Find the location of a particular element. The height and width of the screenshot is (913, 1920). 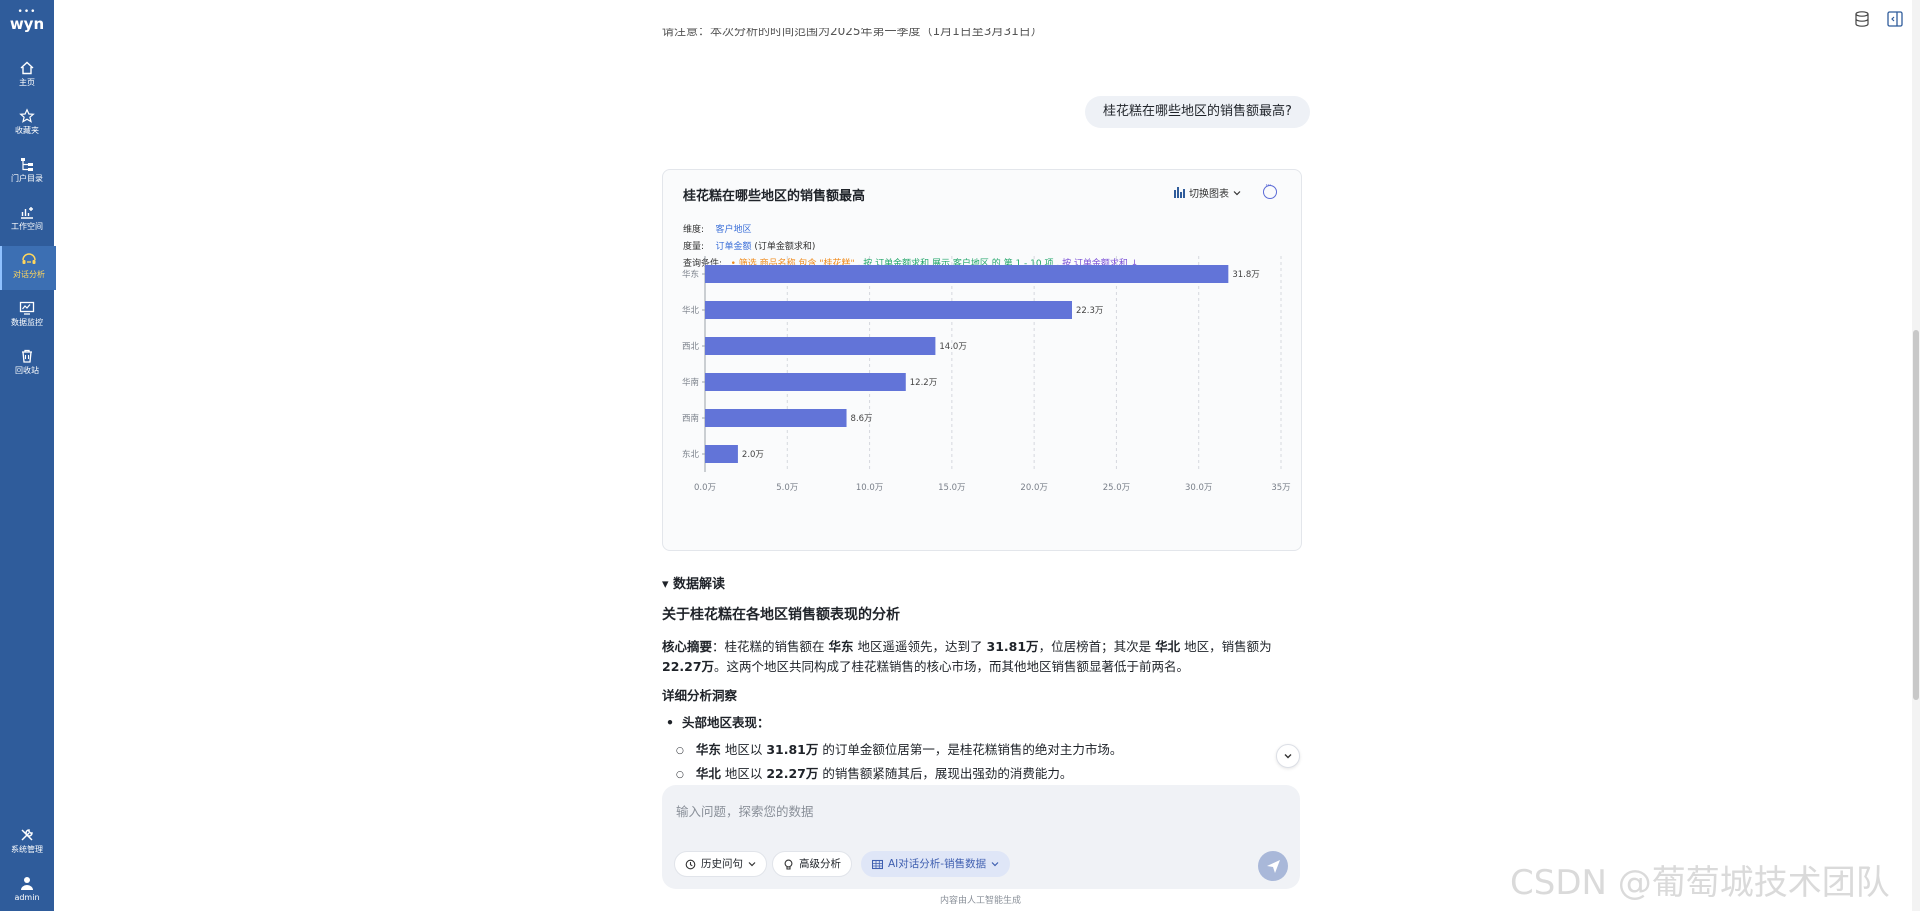

sidebar-item-label: 主页 is located at coordinates (27, 82).